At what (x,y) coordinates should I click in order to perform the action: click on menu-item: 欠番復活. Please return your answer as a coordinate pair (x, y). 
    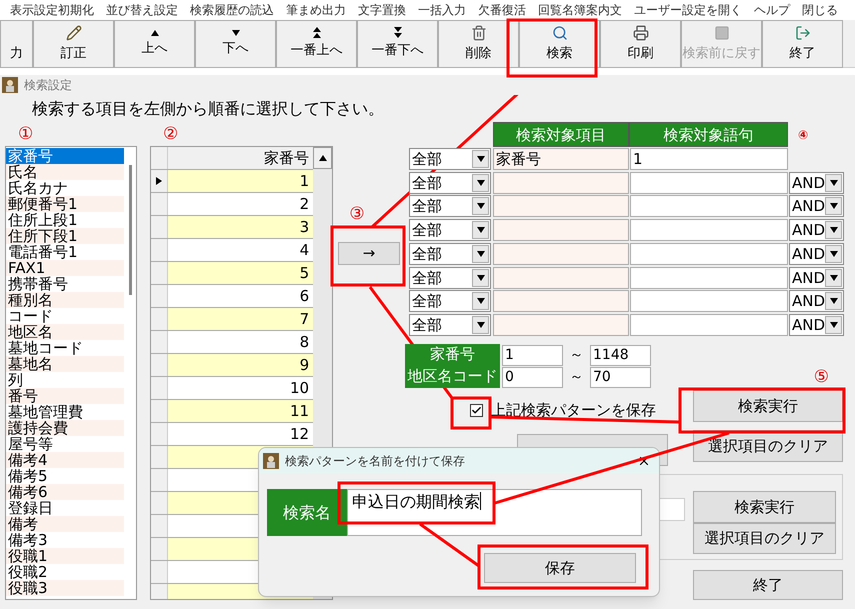
    Looking at the image, I should click on (502, 10).